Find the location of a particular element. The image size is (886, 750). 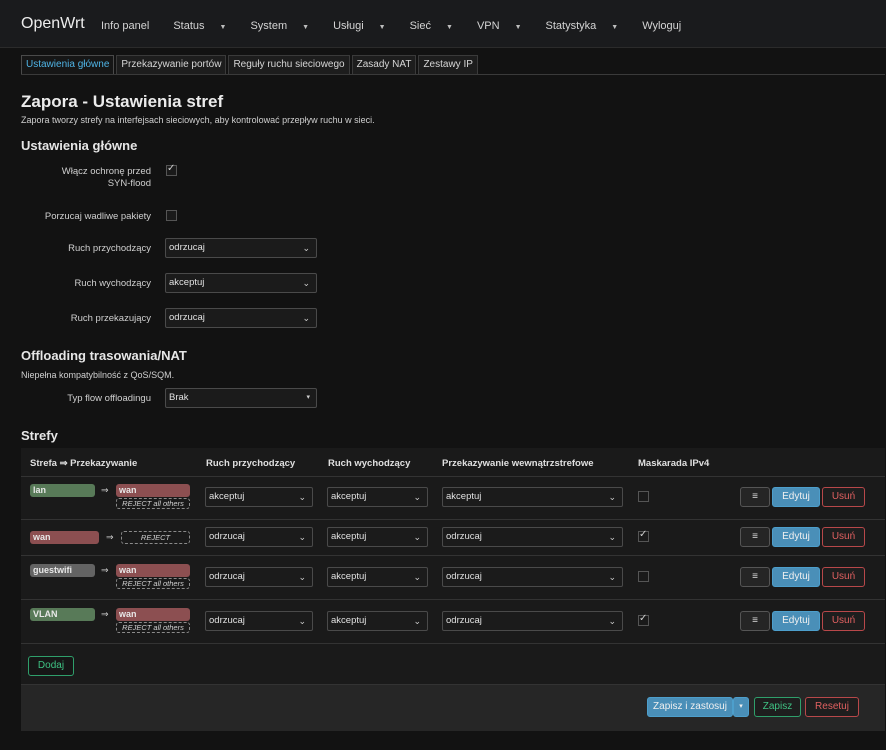

dest-zone-wan: wan is located at coordinates (153, 490).